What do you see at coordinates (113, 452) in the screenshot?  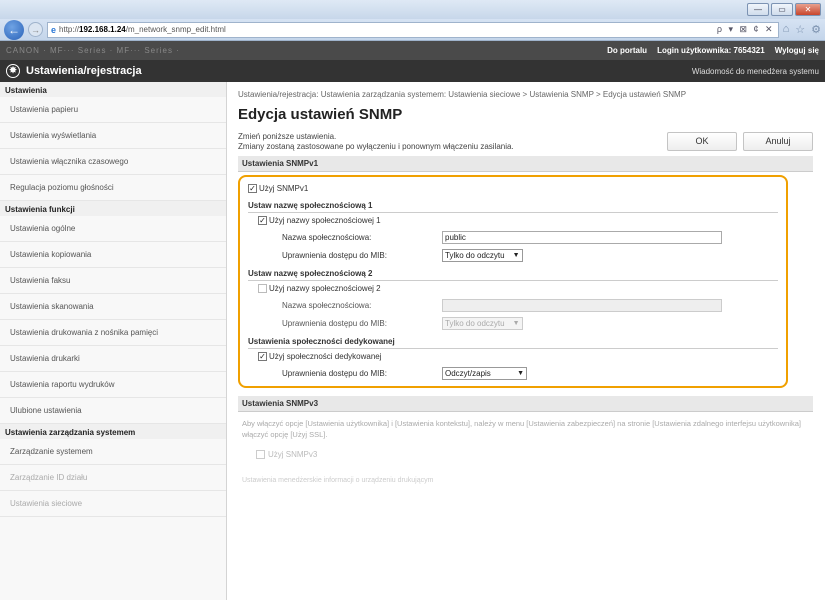 I see `sidebar-item-system-mgmt: Zarządzanie systemem` at bounding box center [113, 452].